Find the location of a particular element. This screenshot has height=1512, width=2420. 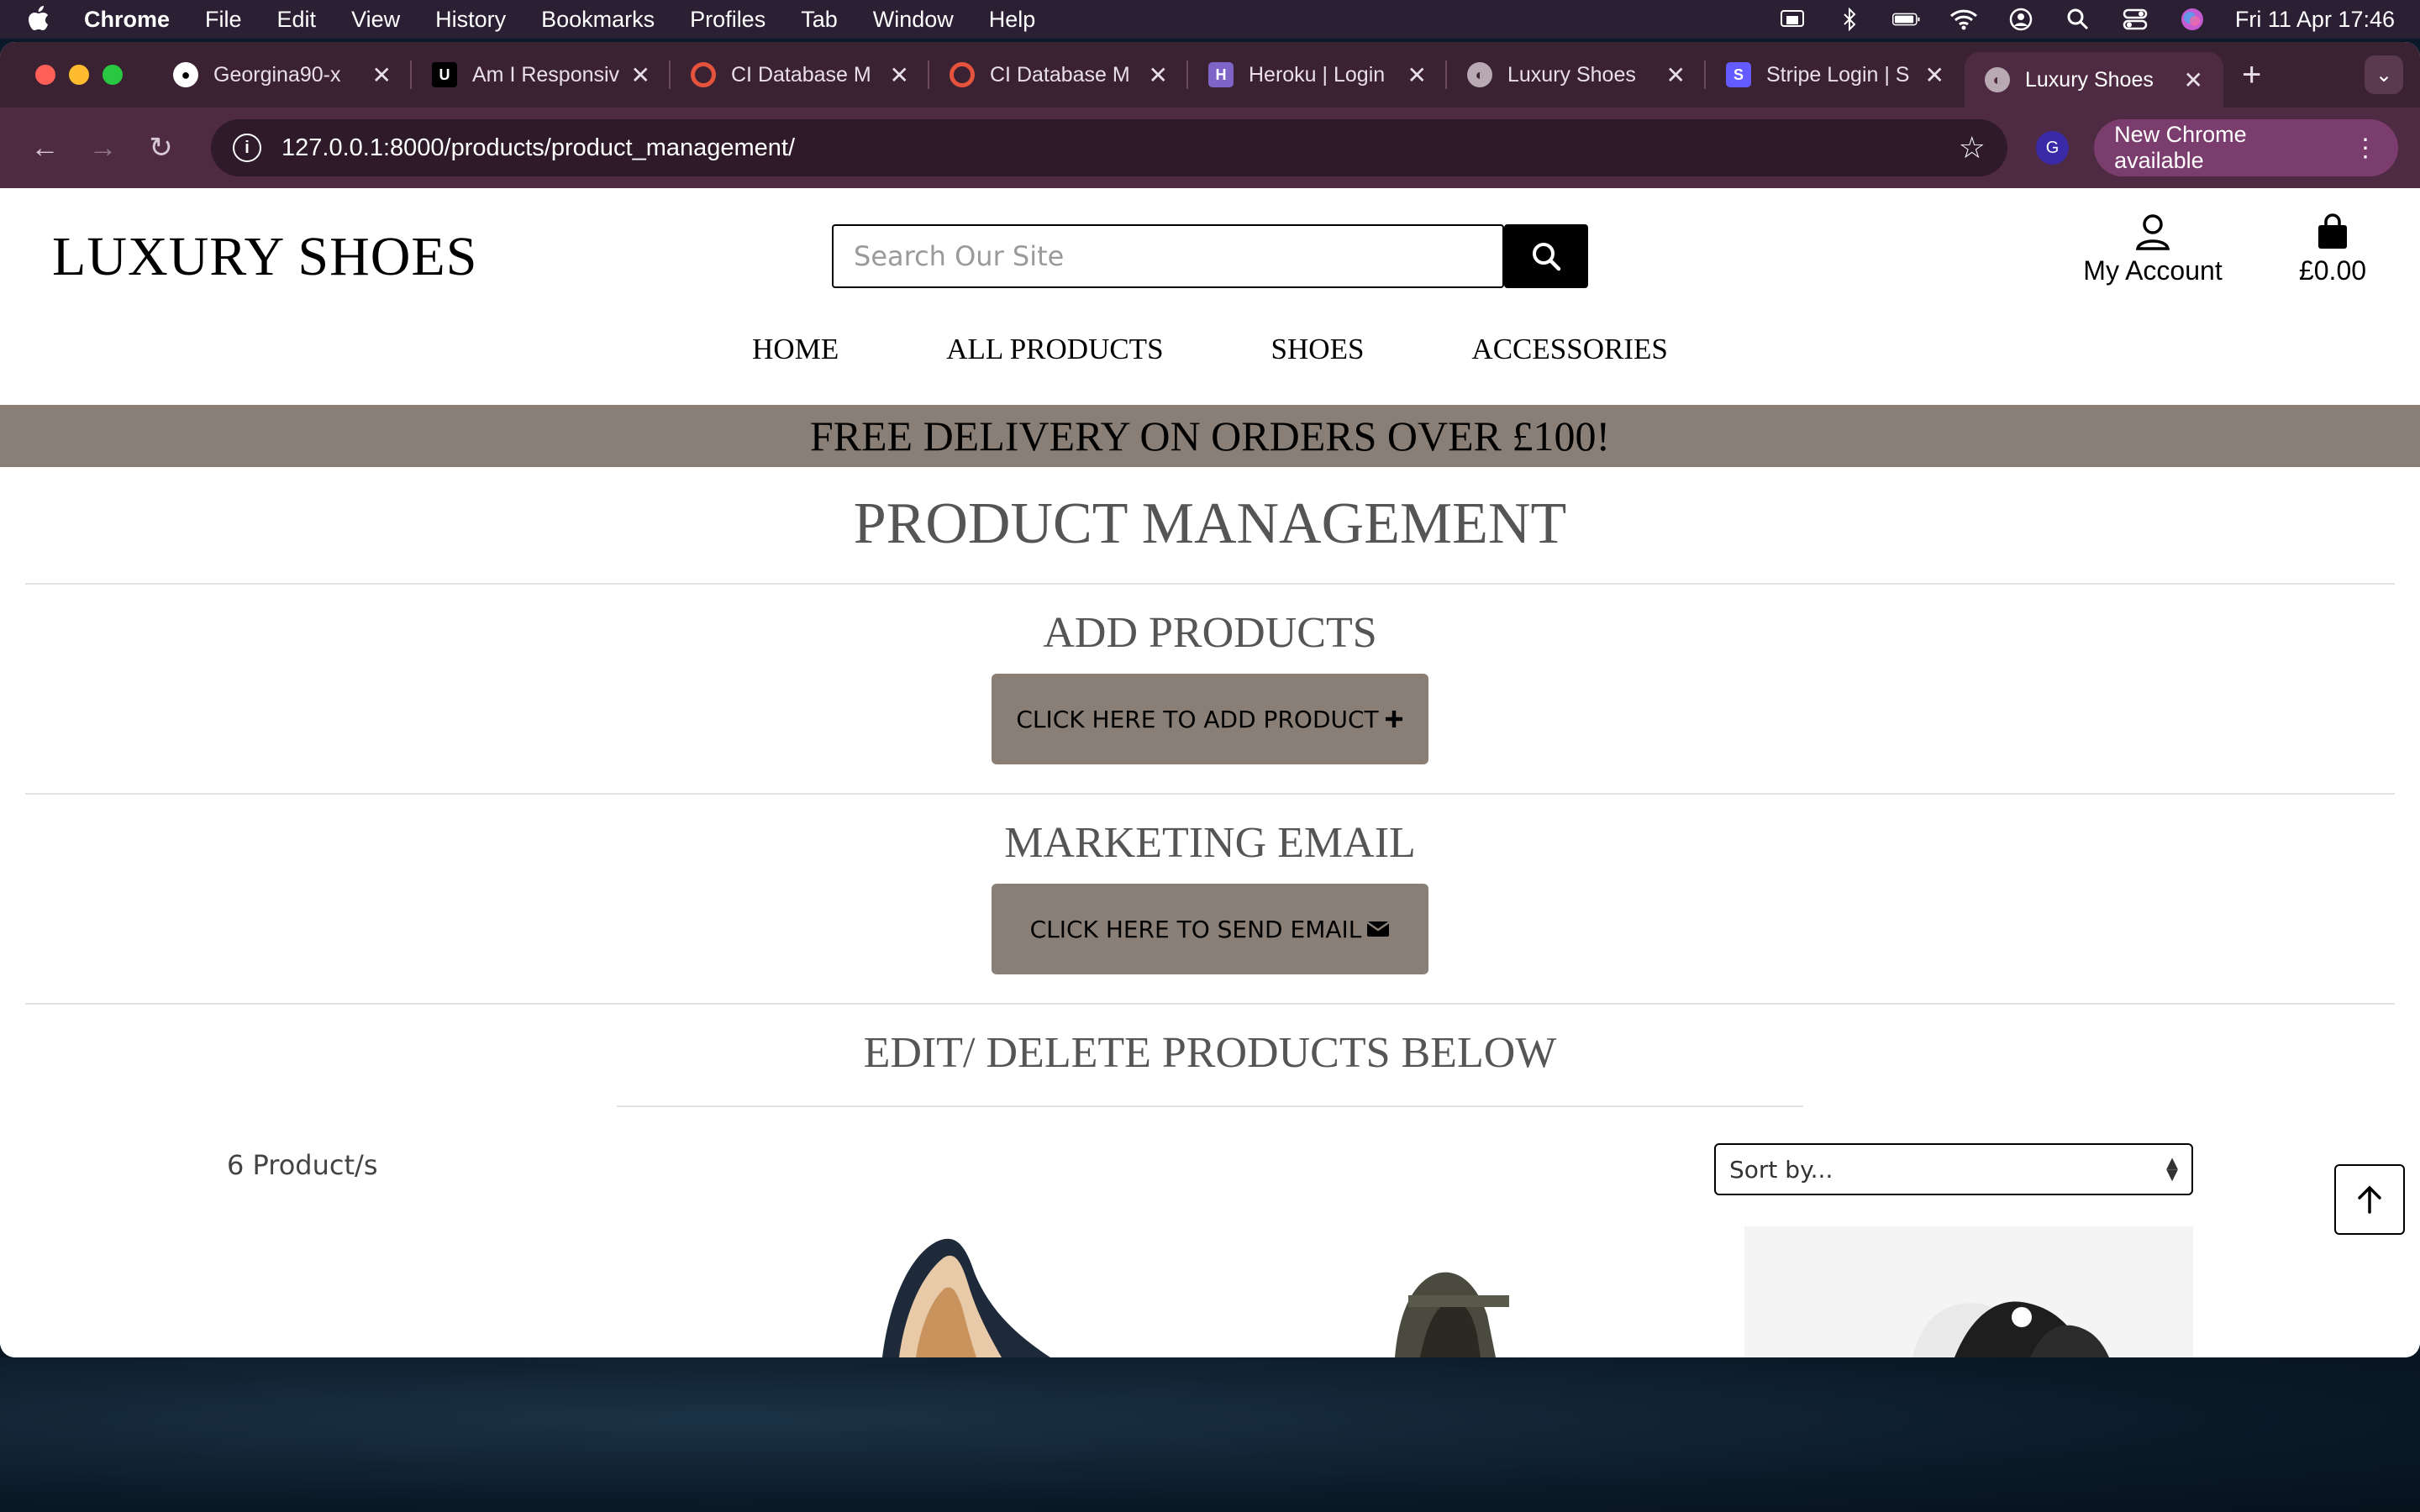

edit-delete-heading: EDIT/ DELETE PRODUCTS BELOW is located at coordinates (1210, 1053).